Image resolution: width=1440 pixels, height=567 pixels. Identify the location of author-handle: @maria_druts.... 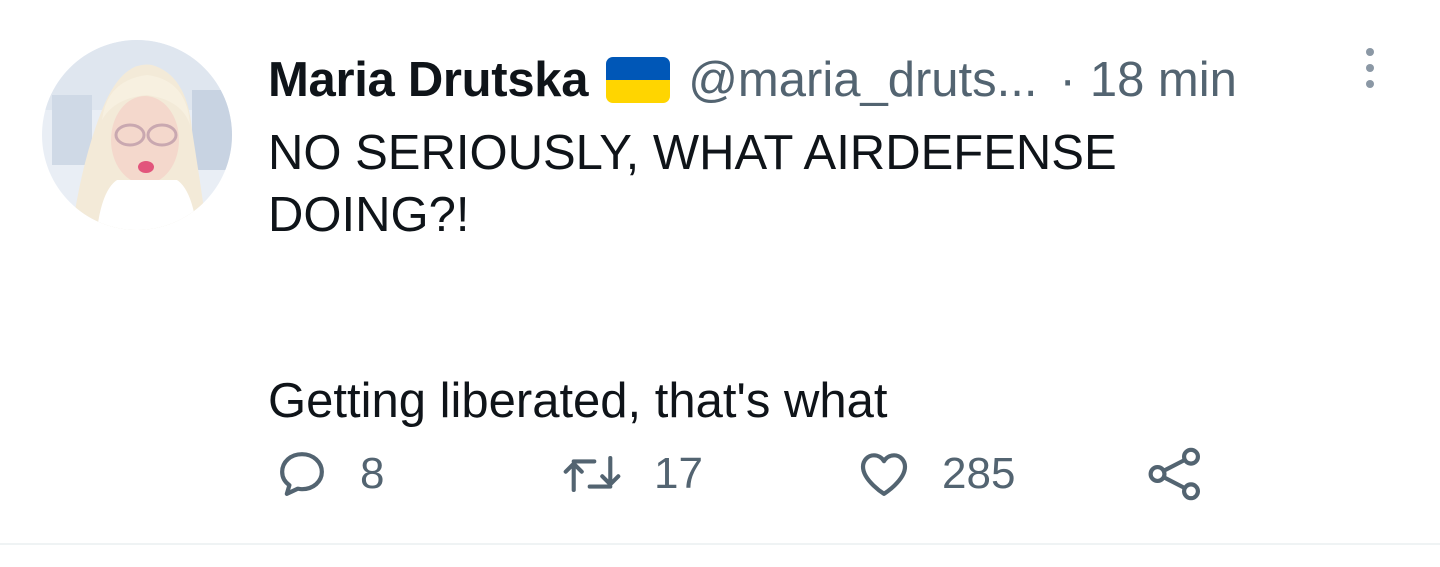
(862, 80).